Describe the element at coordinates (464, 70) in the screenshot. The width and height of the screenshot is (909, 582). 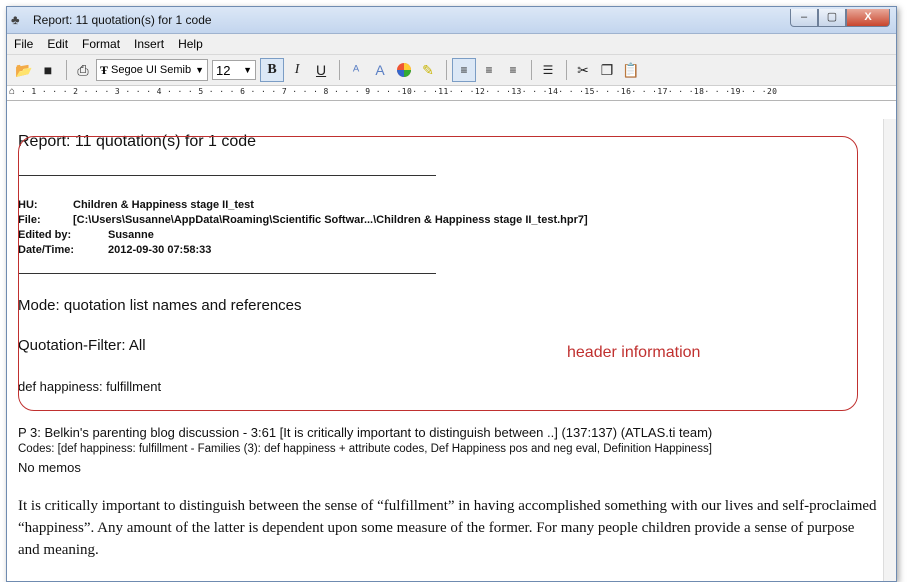
I see `align-left-icon: ≡` at that location.